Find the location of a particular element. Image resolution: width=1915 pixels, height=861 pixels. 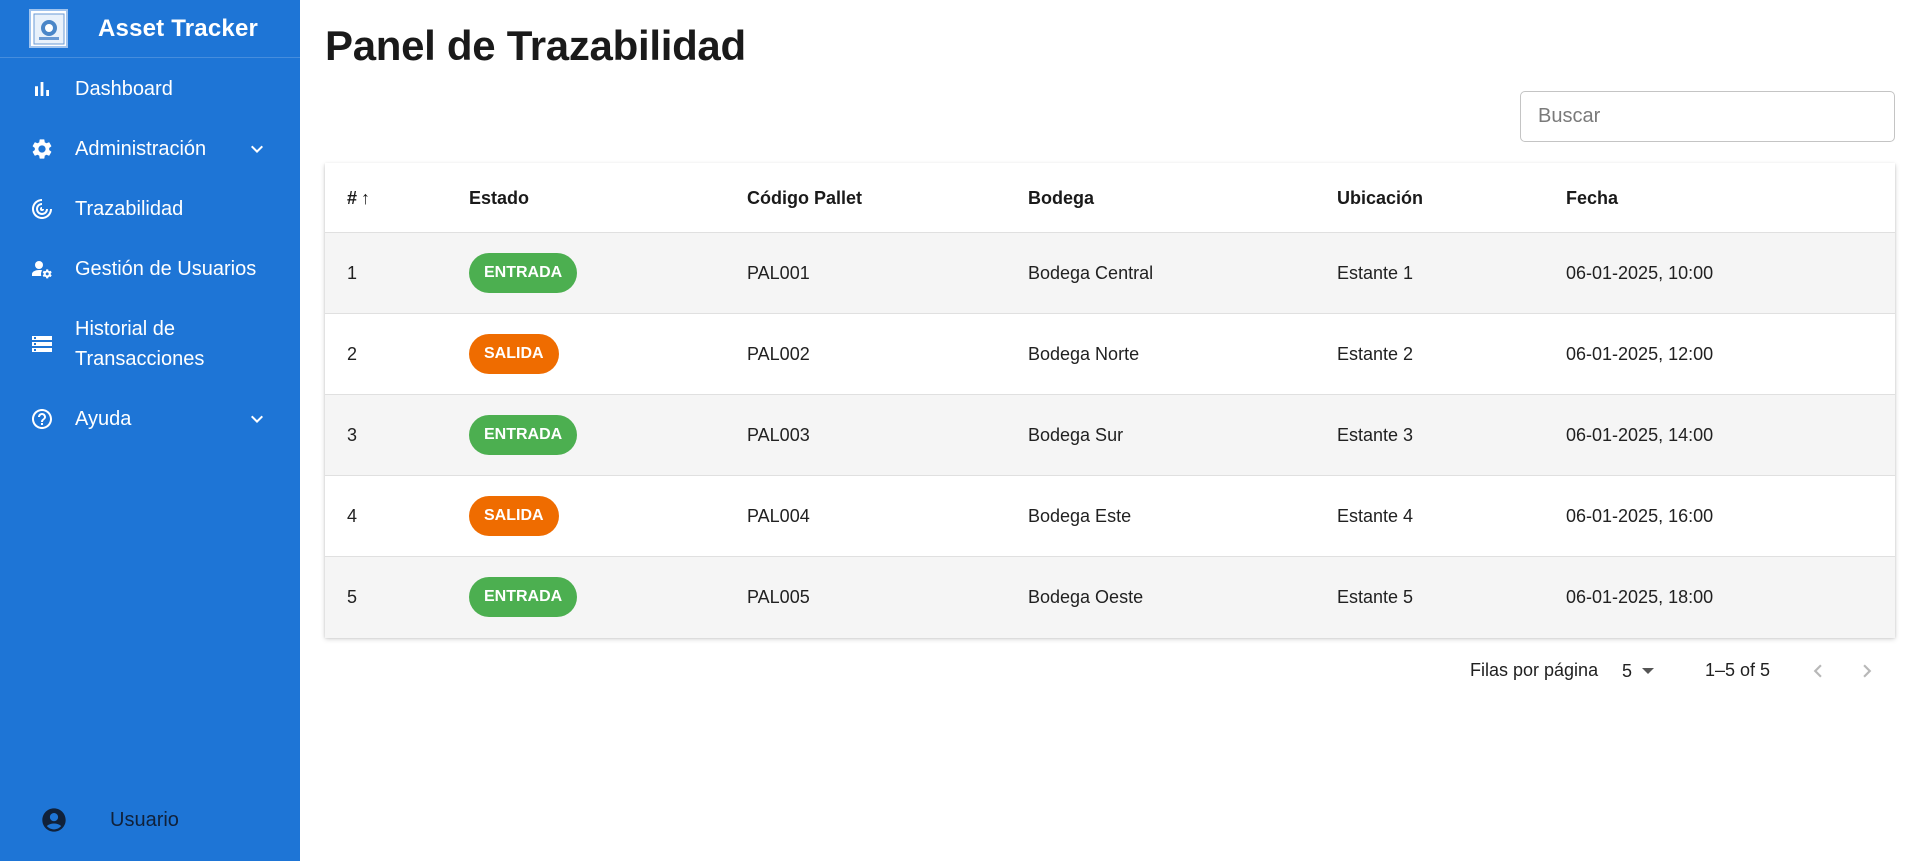

cell-bodega: Bodega Oeste is located at coordinates (1086, 597).